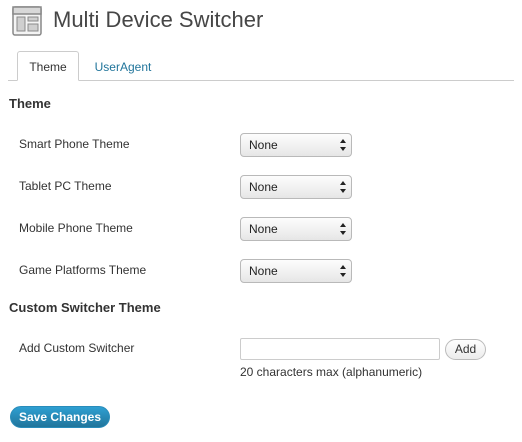 The height and width of the screenshot is (442, 522). I want to click on custom-switcher-hint: 20 characters max (alphanumeric), so click(331, 372).